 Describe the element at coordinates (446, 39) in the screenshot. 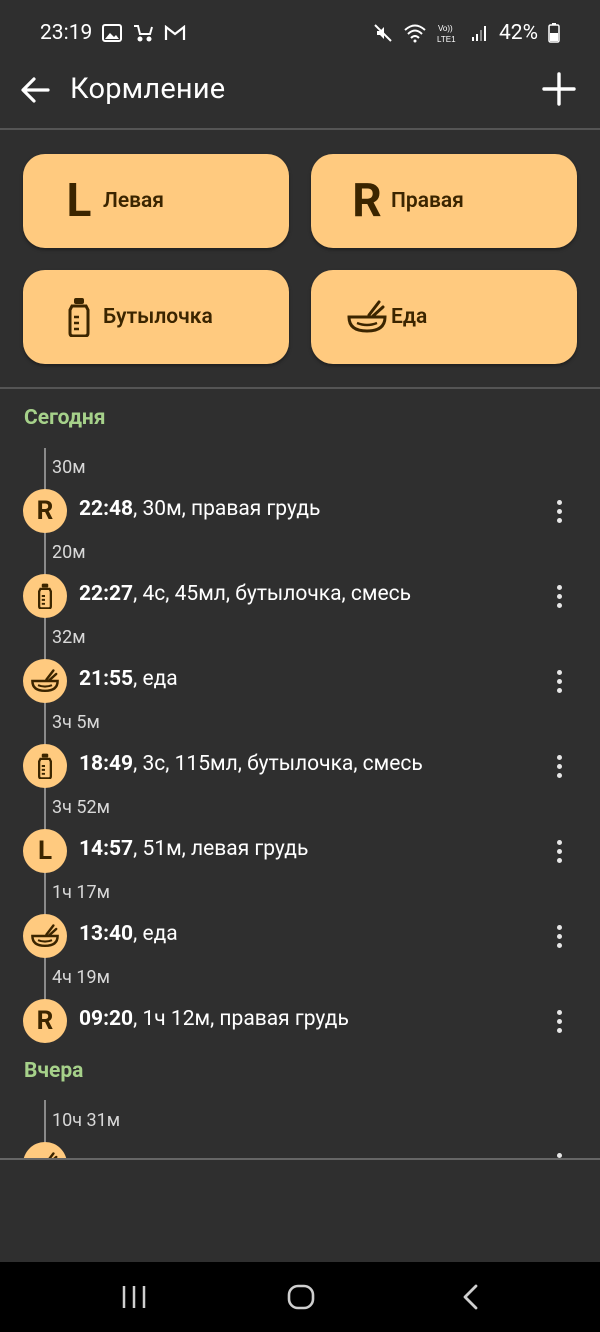

I see `svg-text: LTE1` at that location.